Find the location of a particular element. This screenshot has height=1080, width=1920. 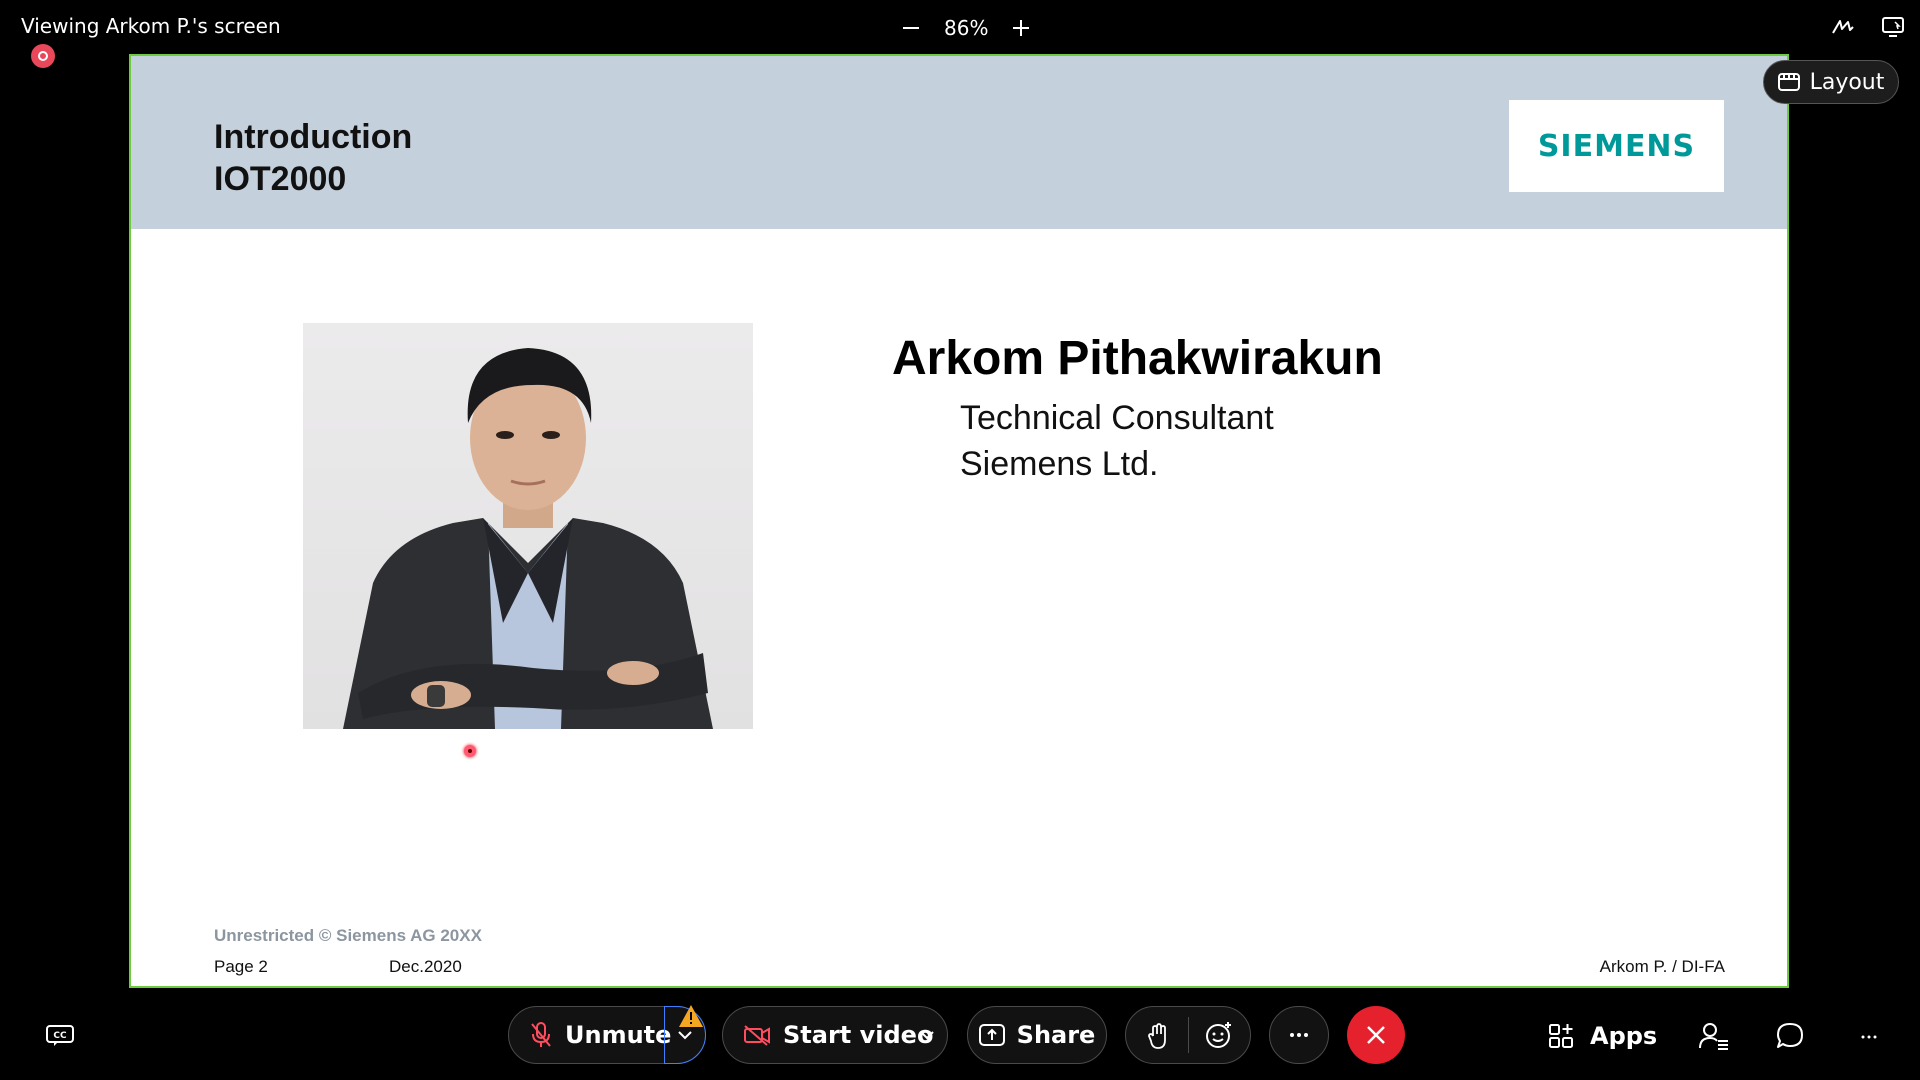

apps-grid-icon is located at coordinates (1561, 1036).